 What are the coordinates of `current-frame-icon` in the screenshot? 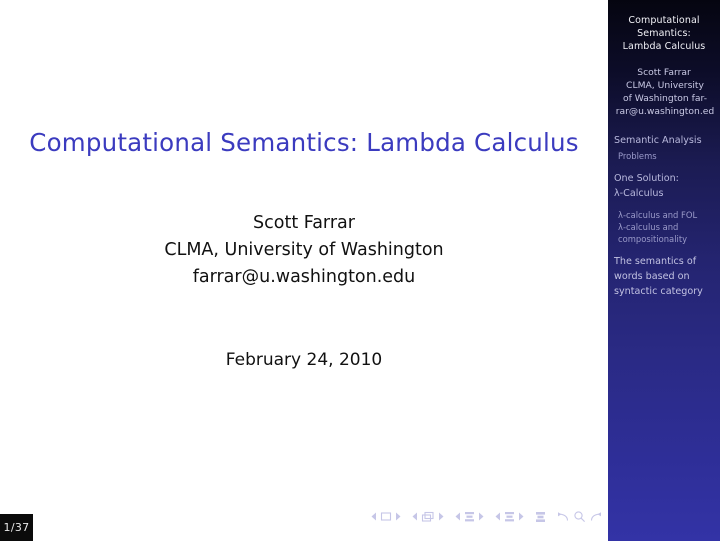 It's located at (428, 517).